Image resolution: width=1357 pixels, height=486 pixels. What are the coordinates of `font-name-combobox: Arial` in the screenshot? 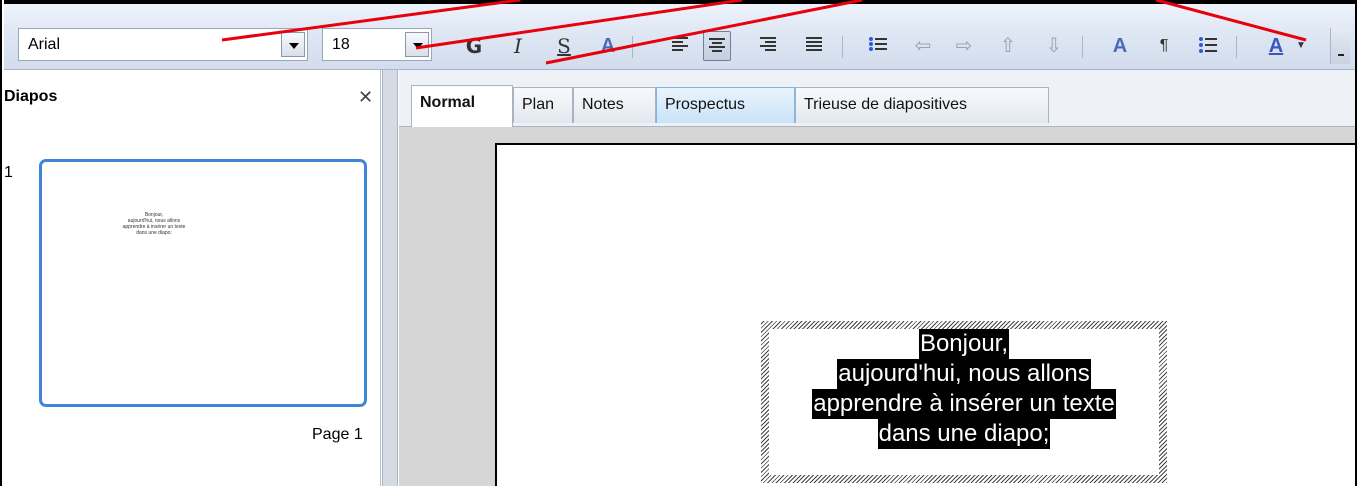 It's located at (163, 44).